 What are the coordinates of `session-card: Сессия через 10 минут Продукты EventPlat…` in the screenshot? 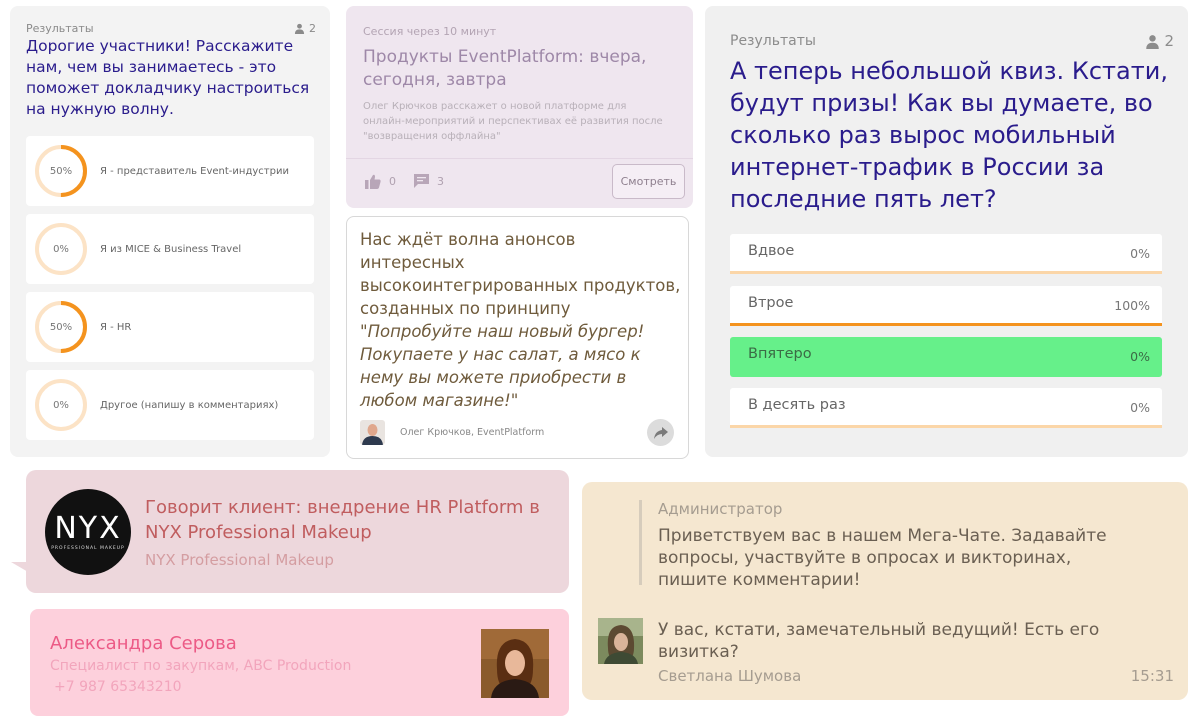 It's located at (519, 107).